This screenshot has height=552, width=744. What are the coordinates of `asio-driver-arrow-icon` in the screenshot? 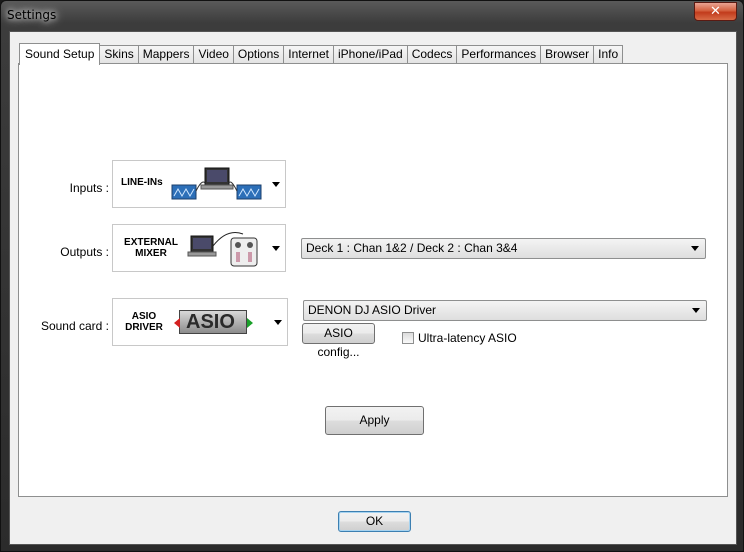 It's located at (696, 310).